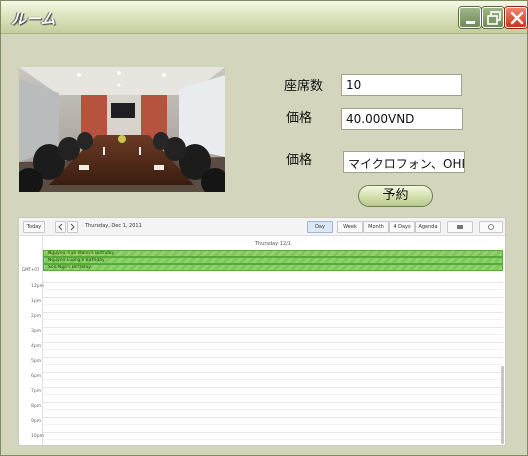 The image size is (528, 456). What do you see at coordinates (304, 86) in the screenshot?
I see `seats-label: 座席数` at bounding box center [304, 86].